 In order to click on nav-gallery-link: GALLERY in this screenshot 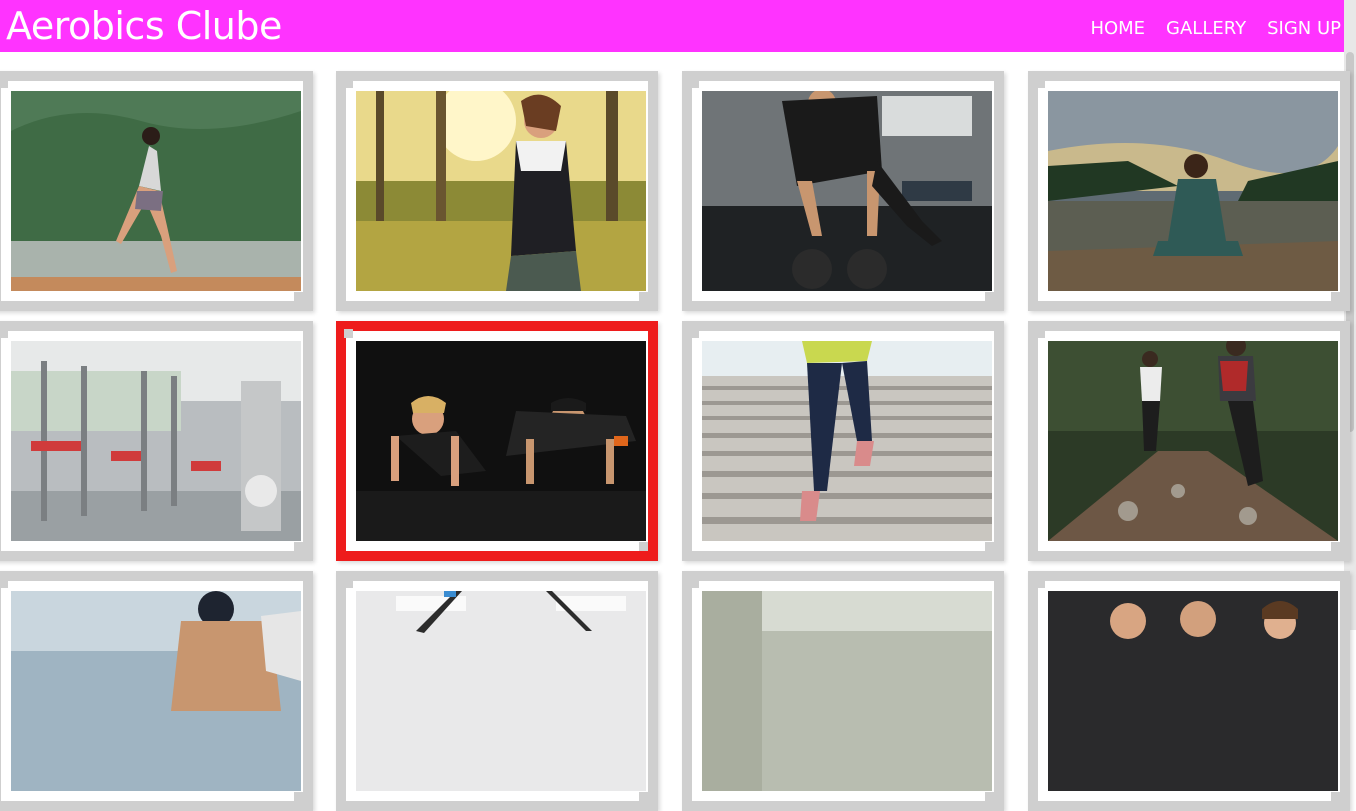, I will do `click(1206, 28)`.